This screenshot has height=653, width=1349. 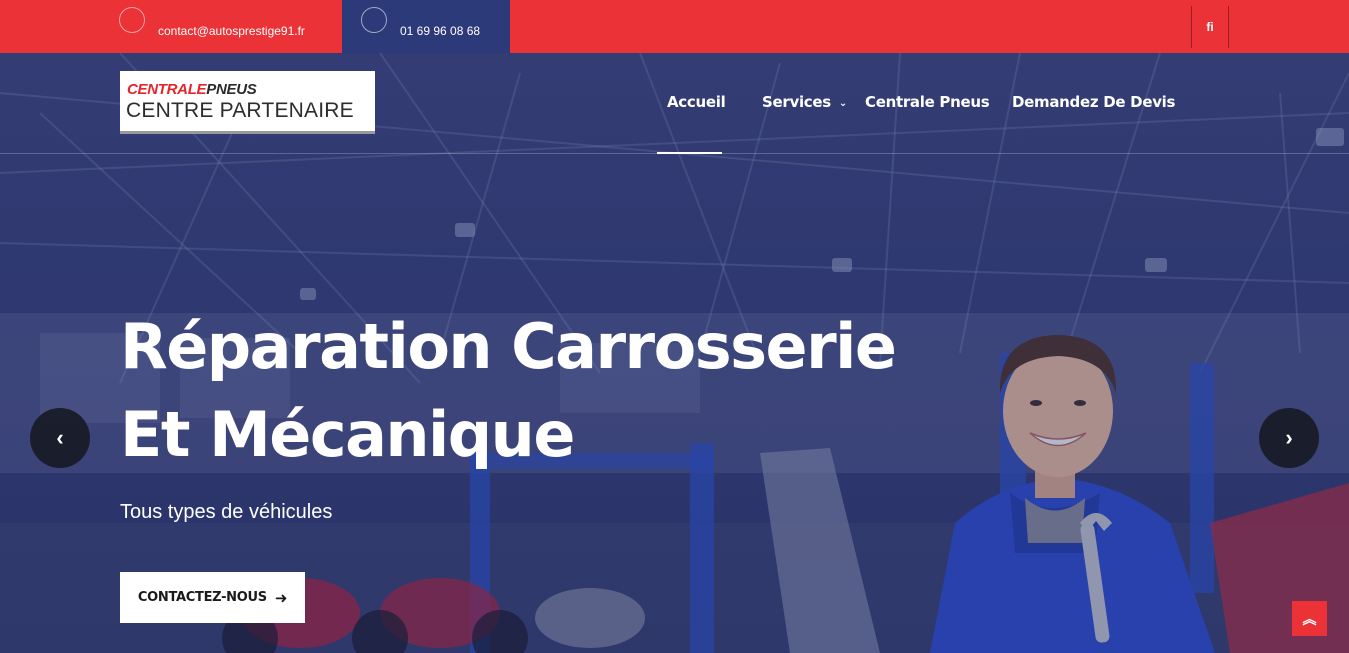 What do you see at coordinates (281, 597) in the screenshot?
I see `arrow-right-icon: ➜` at bounding box center [281, 597].